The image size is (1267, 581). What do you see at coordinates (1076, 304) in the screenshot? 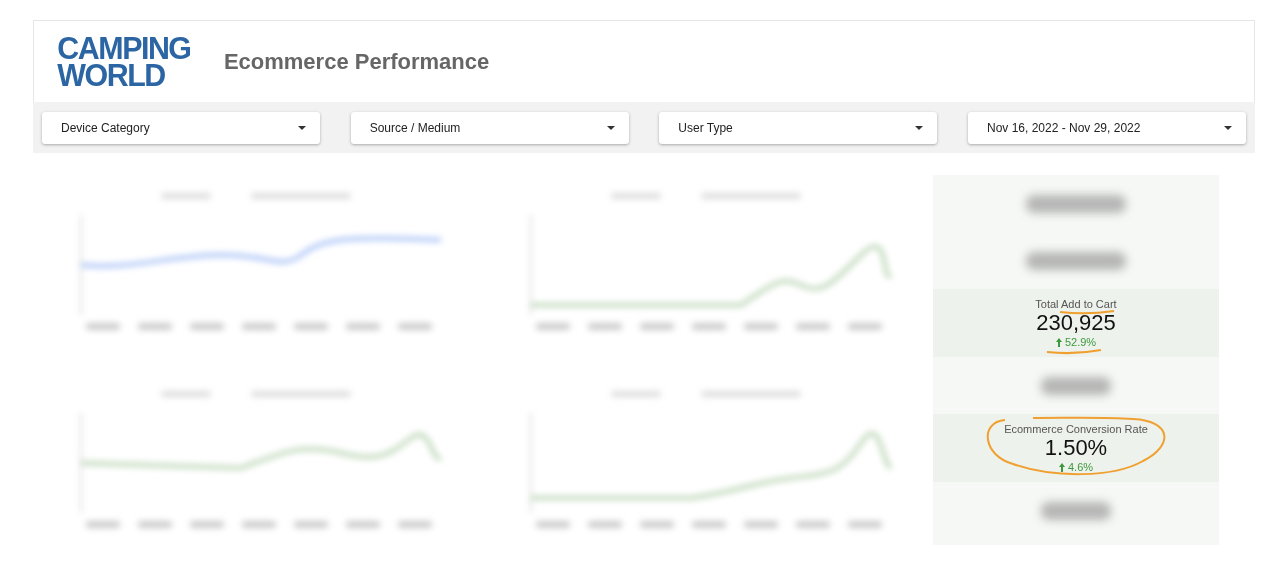
I see `metric-label: Total Add to Cart` at bounding box center [1076, 304].